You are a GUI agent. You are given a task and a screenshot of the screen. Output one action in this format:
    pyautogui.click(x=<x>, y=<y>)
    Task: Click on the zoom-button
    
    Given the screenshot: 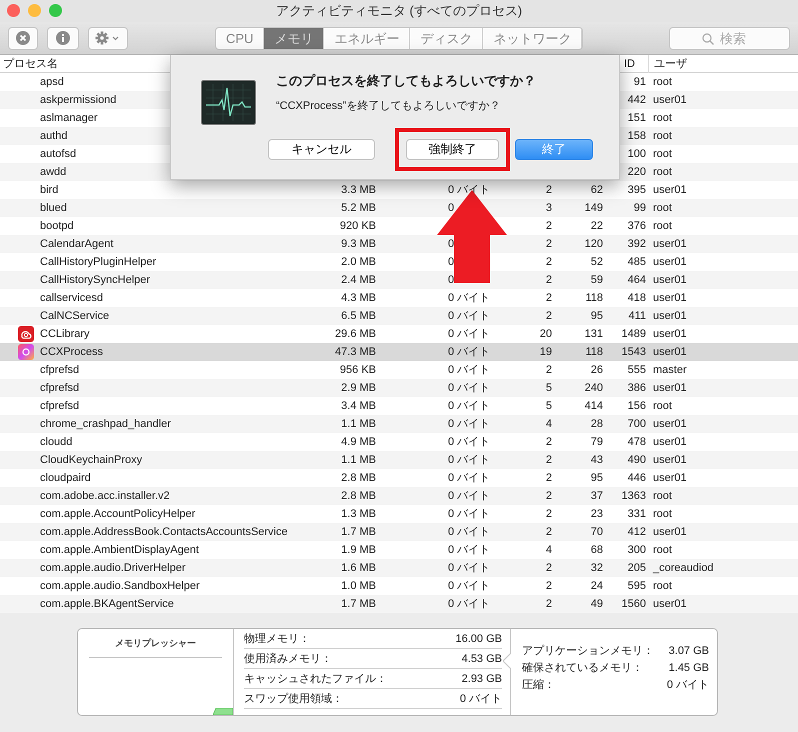 What is the action you would take?
    pyautogui.click(x=55, y=10)
    